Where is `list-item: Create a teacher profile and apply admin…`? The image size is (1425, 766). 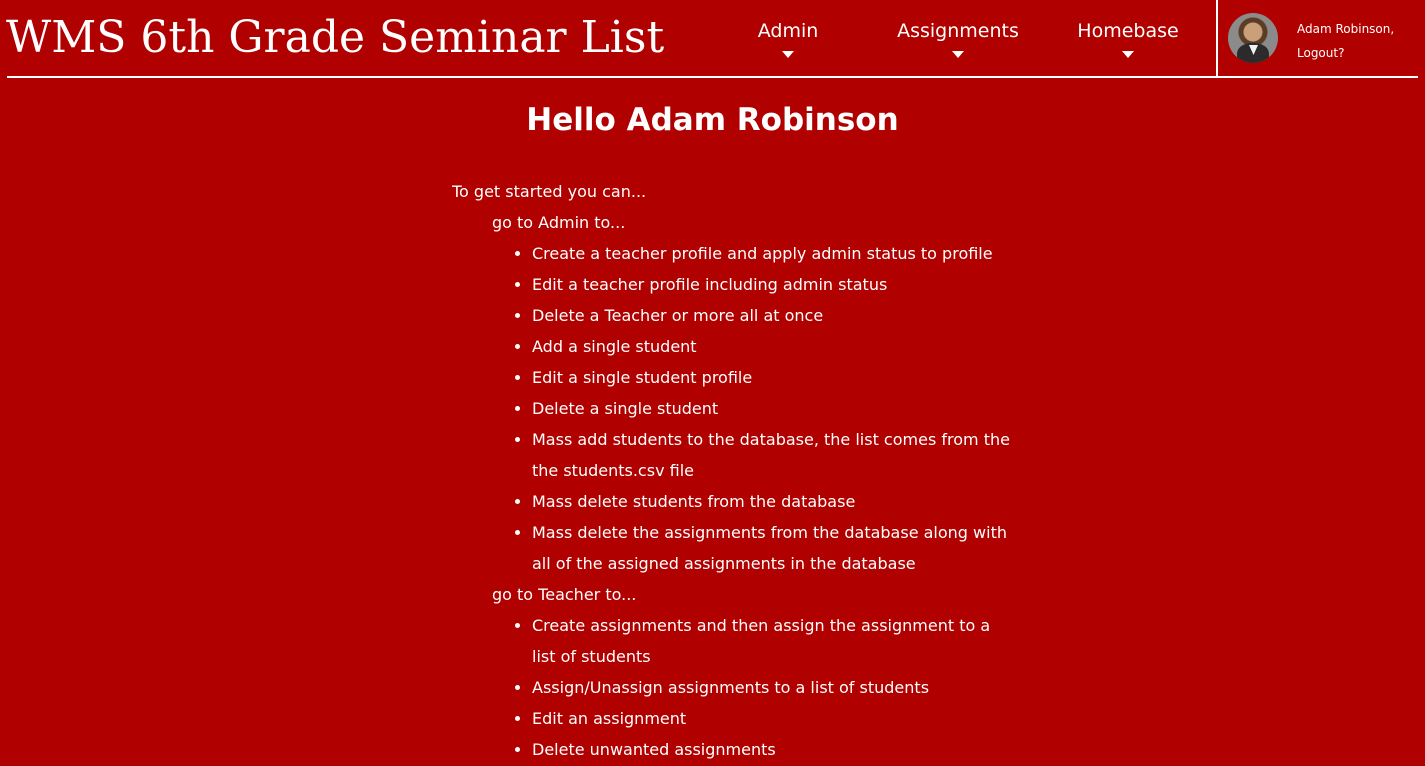 list-item: Create a teacher profile and apply admin… is located at coordinates (772, 253).